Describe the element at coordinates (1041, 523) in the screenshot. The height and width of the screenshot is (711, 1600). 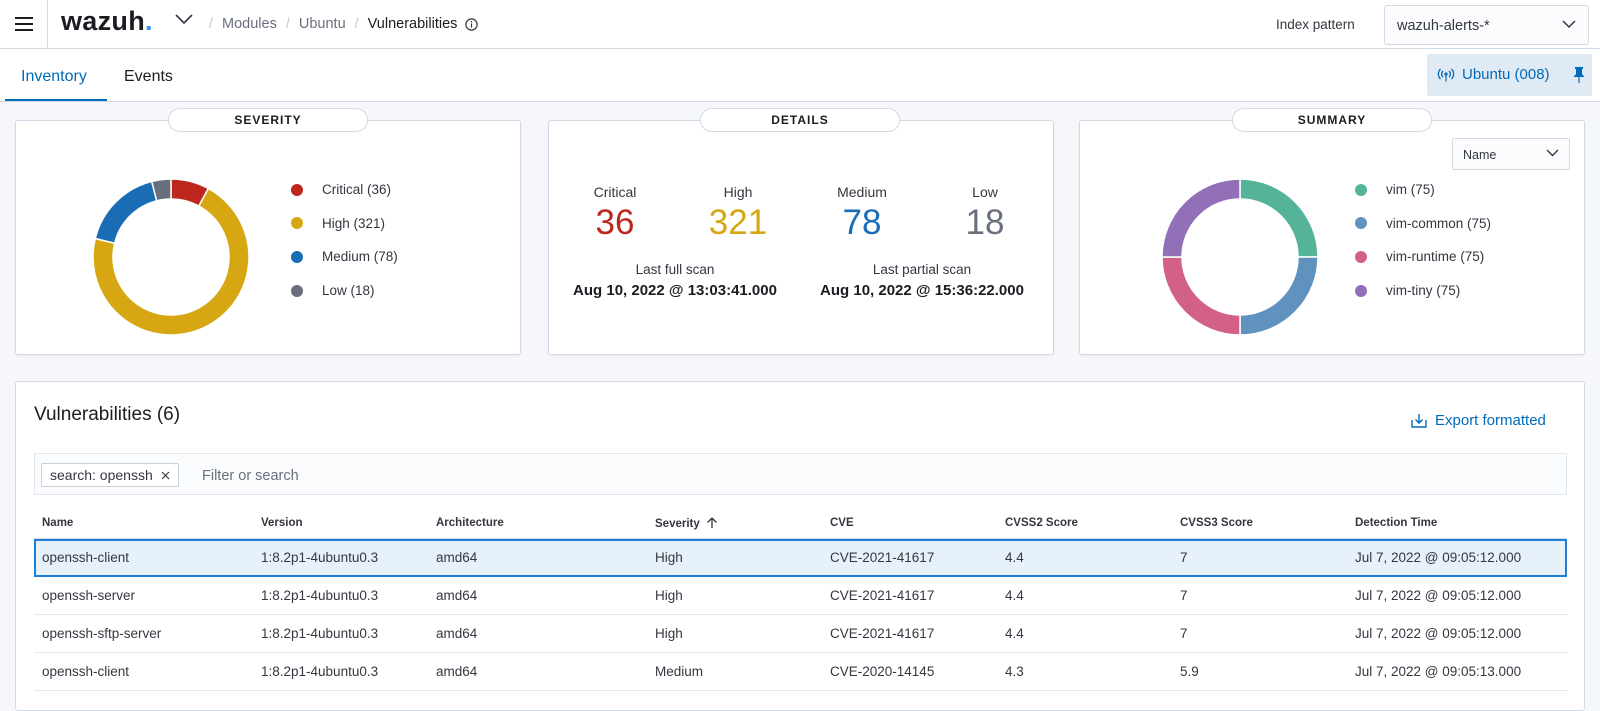
I see `column-header-label: CVSS2 Score` at that location.